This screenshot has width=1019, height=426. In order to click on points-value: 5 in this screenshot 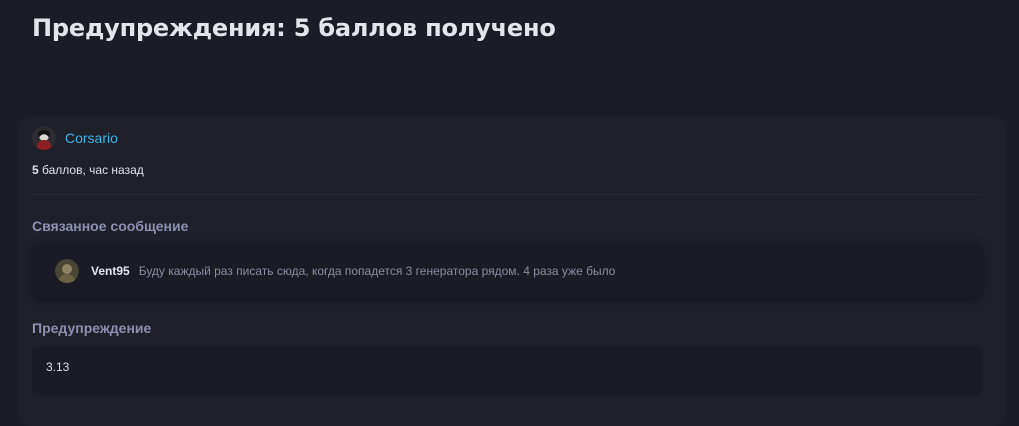, I will do `click(35, 170)`.